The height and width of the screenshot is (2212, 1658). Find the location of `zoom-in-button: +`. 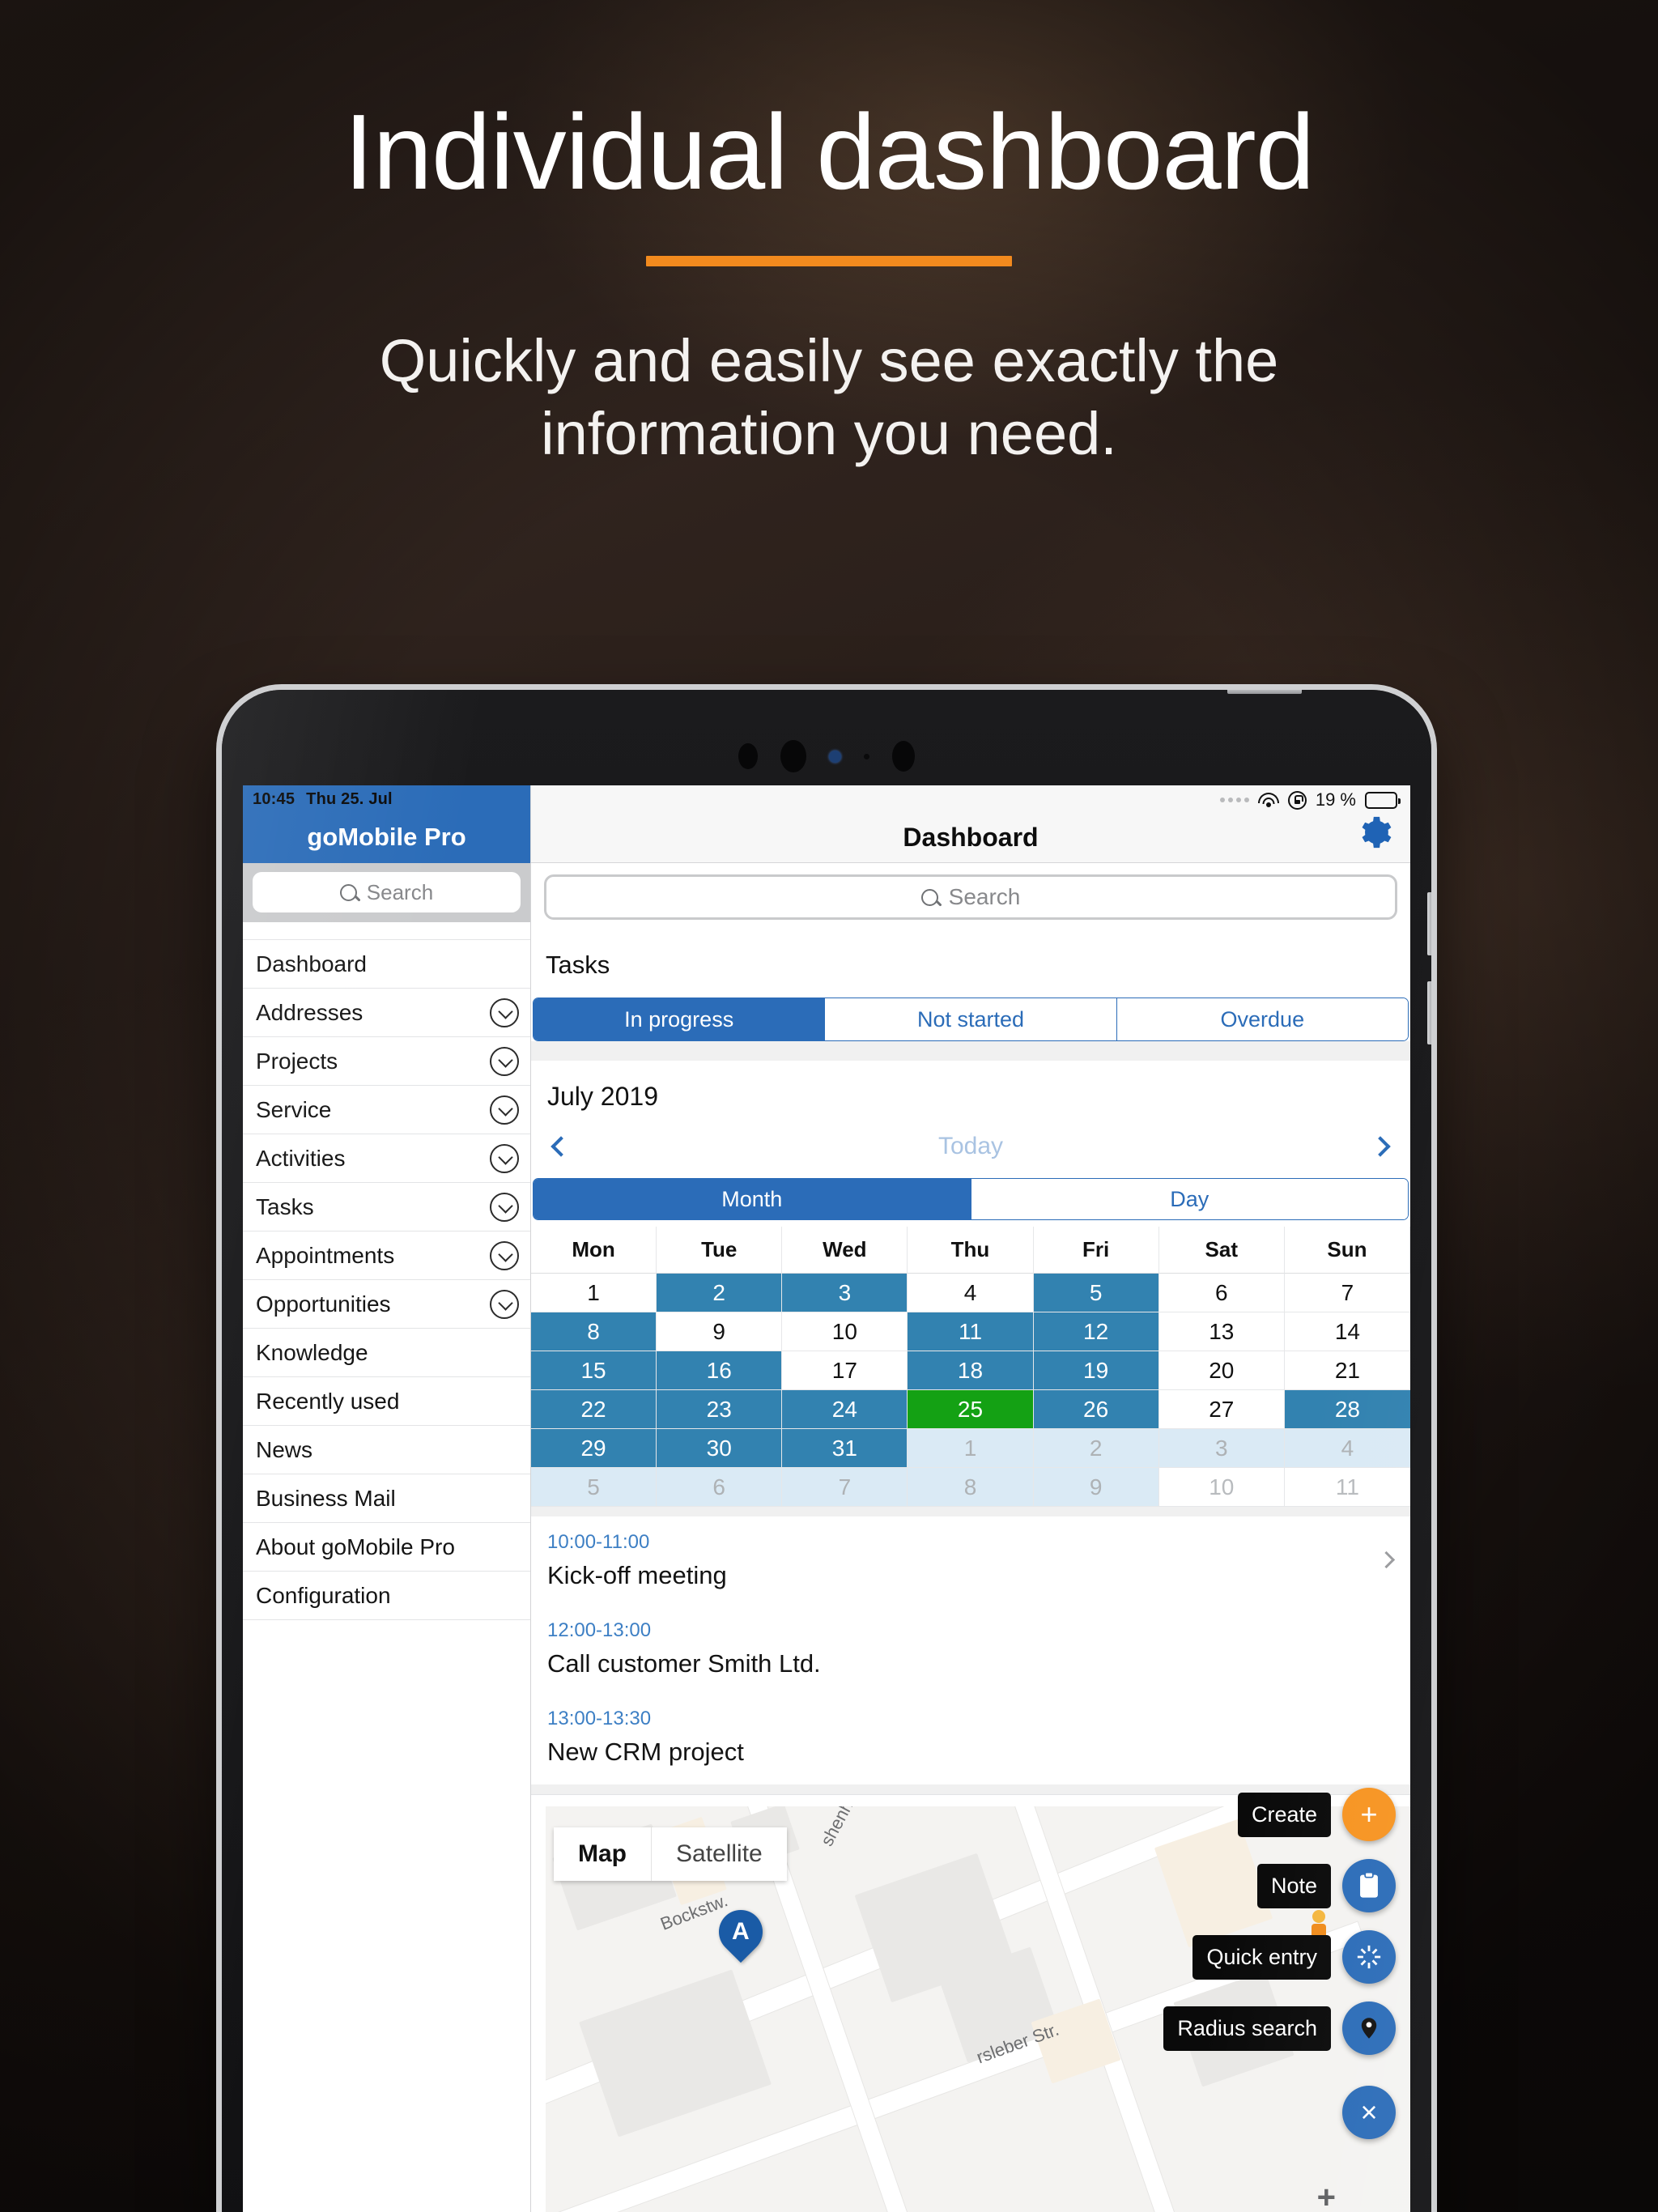

zoom-in-button: + is located at coordinates (1326, 2197).